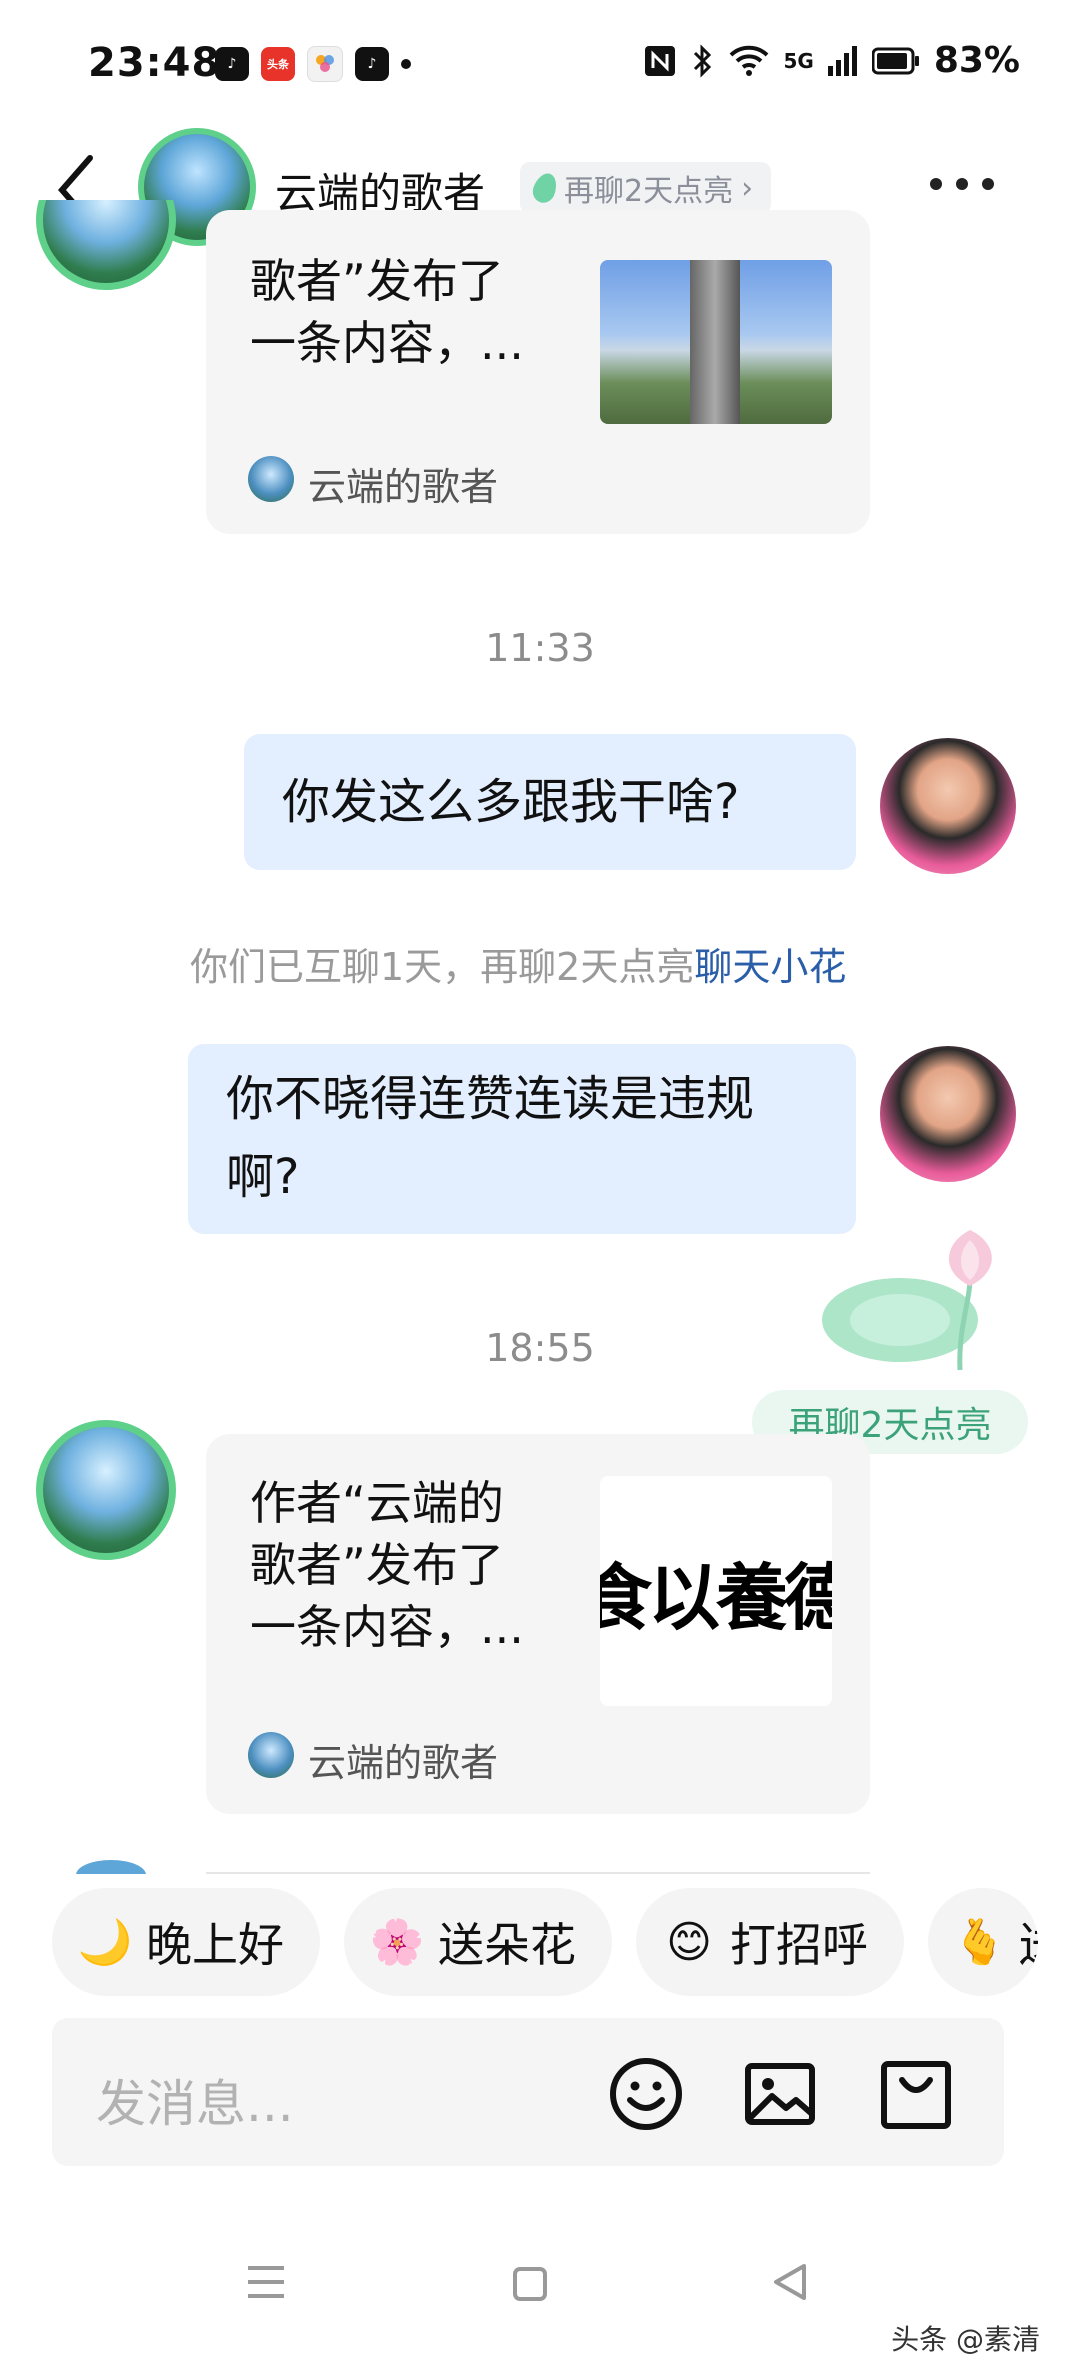  Describe the element at coordinates (377, 1503) in the screenshot. I see `card-text-line: 作者“云端的` at that location.